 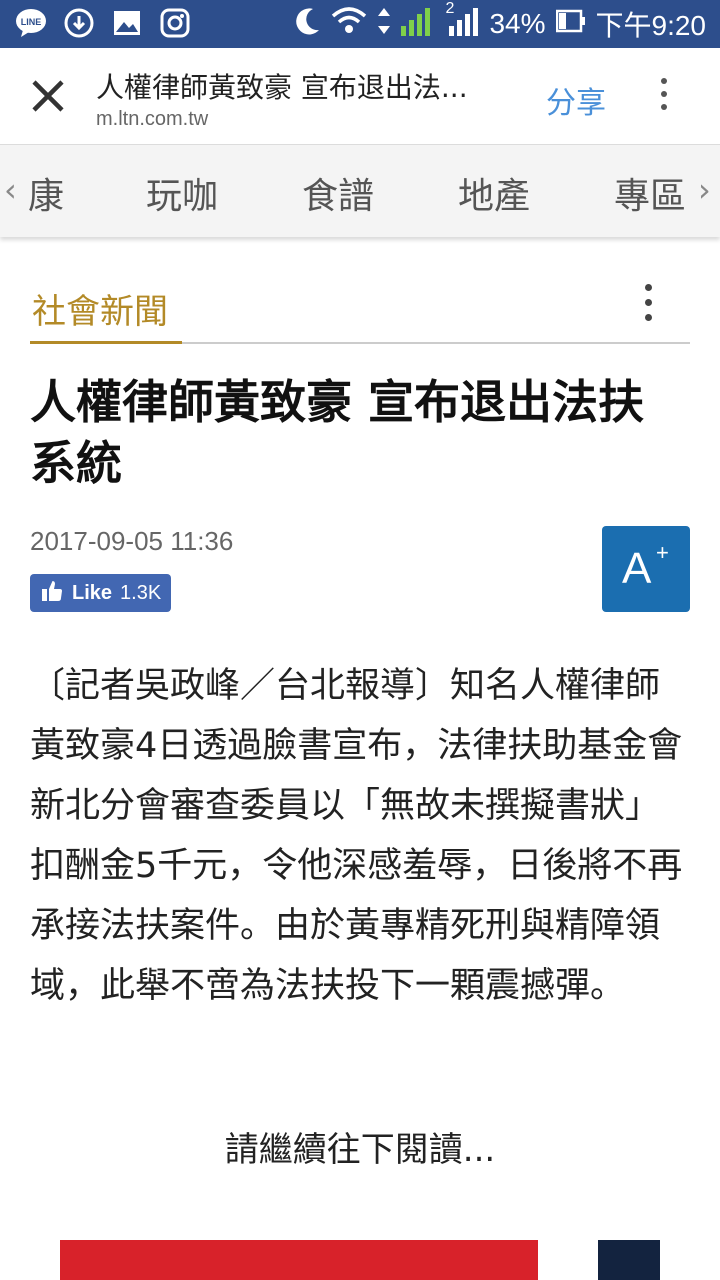 I want to click on facebook-like-button: Like 1.3K, so click(x=101, y=593).